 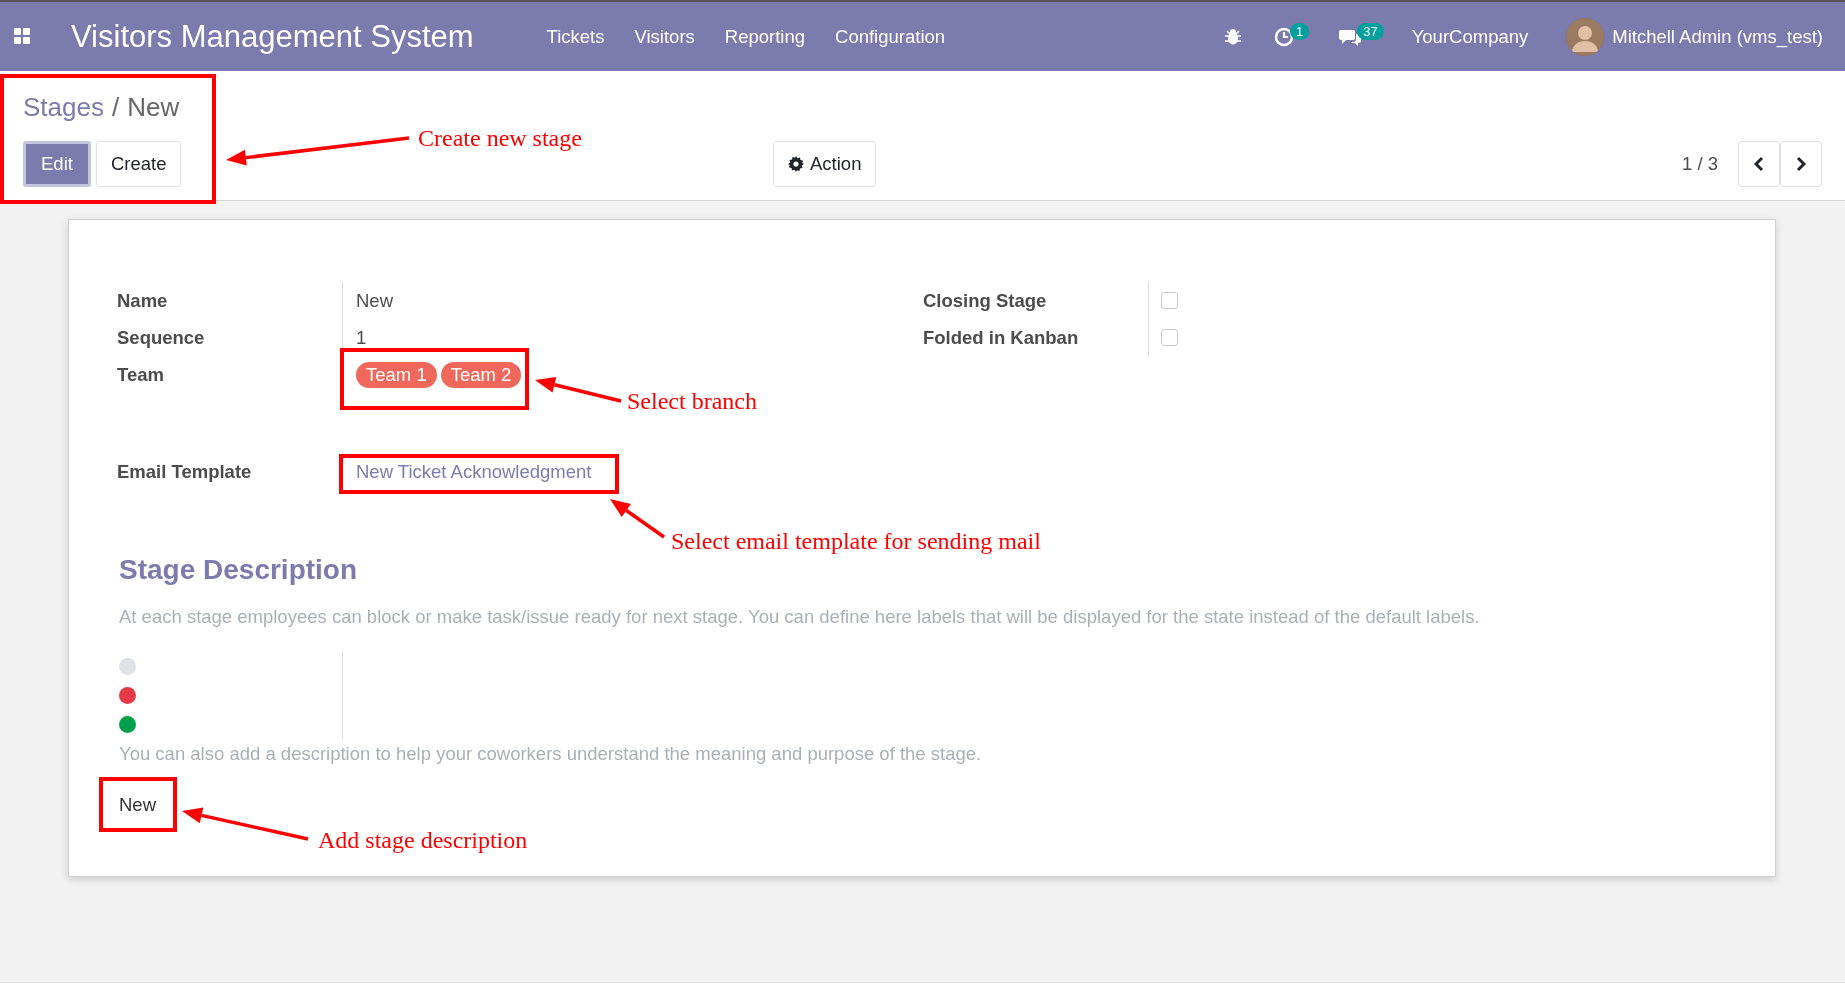 I want to click on email-template-link: New Ticket Acknowledgment, so click(x=632, y=471).